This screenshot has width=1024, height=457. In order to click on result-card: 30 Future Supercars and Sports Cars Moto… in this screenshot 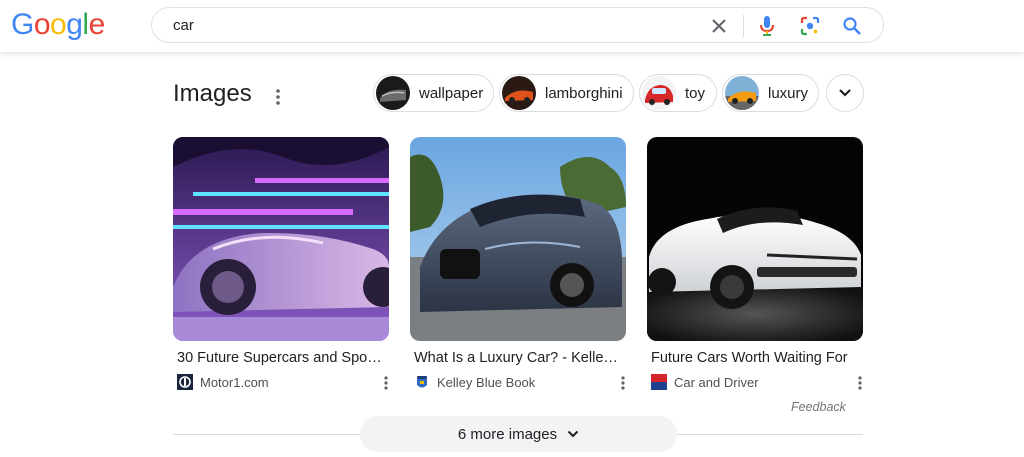, I will do `click(281, 263)`.